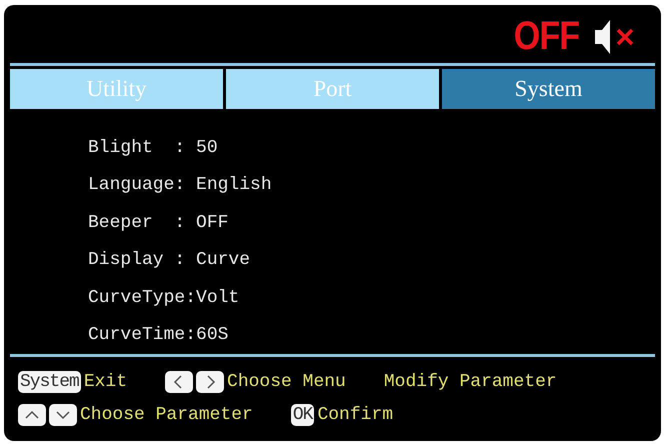 This screenshot has height=448, width=665. Describe the element at coordinates (223, 260) in the screenshot. I see `setting-value: Curve` at that location.